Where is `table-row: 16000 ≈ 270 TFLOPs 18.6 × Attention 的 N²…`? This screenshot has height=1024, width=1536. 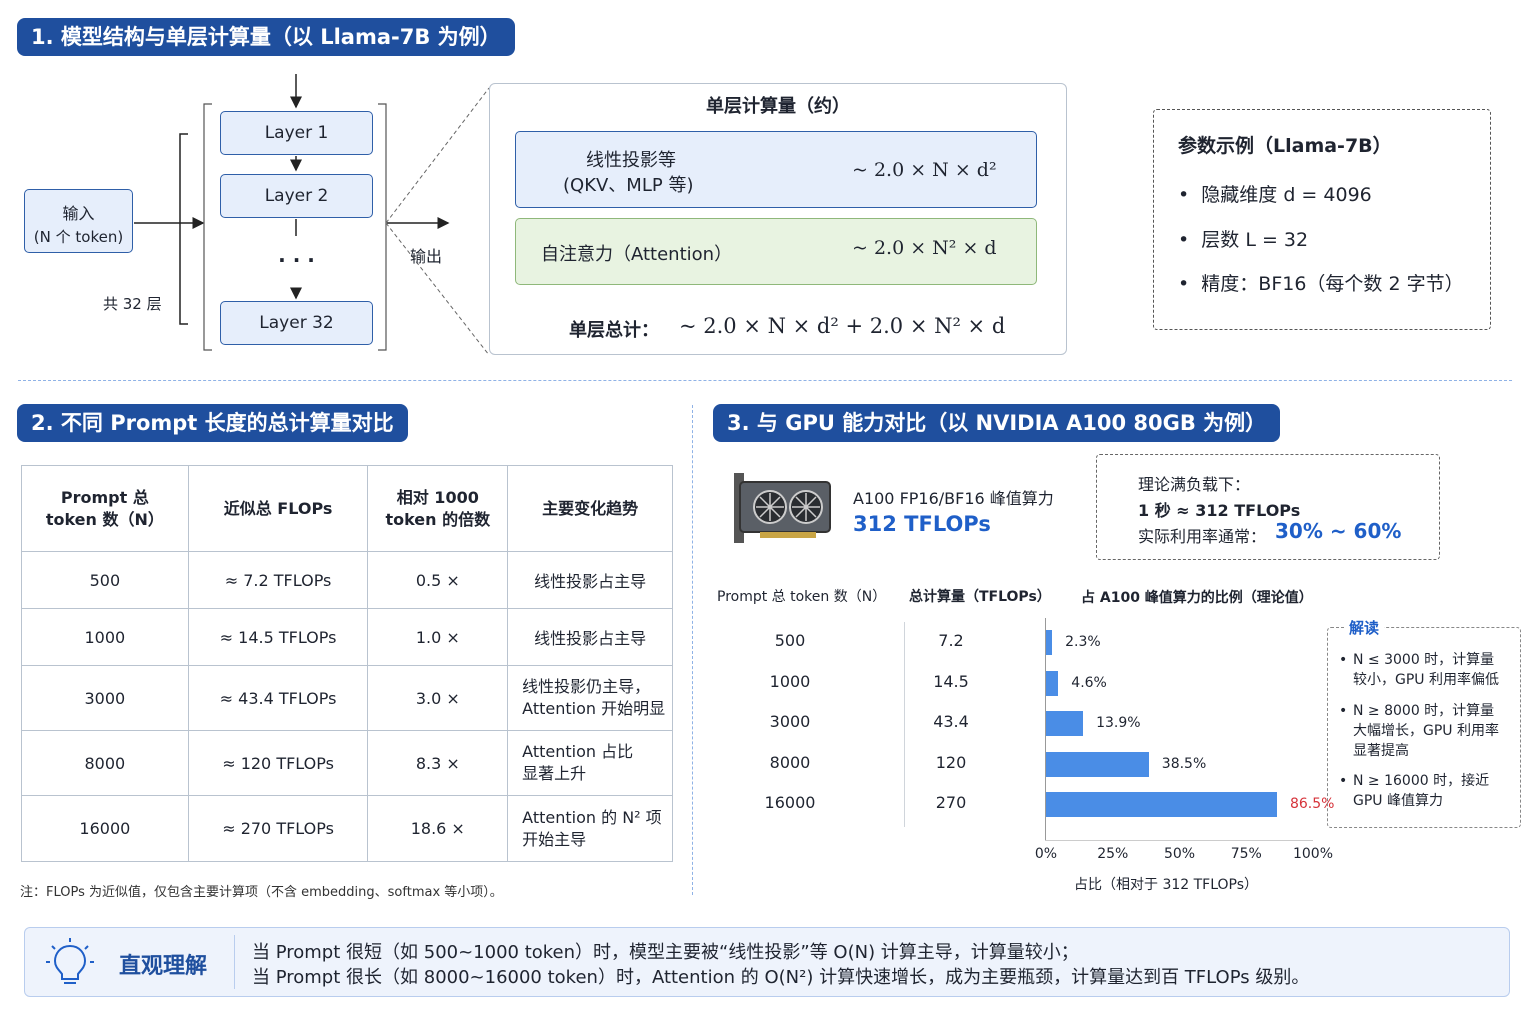
table-row: 16000 ≈ 270 TFLOPs 18.6 × Attention 的 N²… is located at coordinates (347, 828).